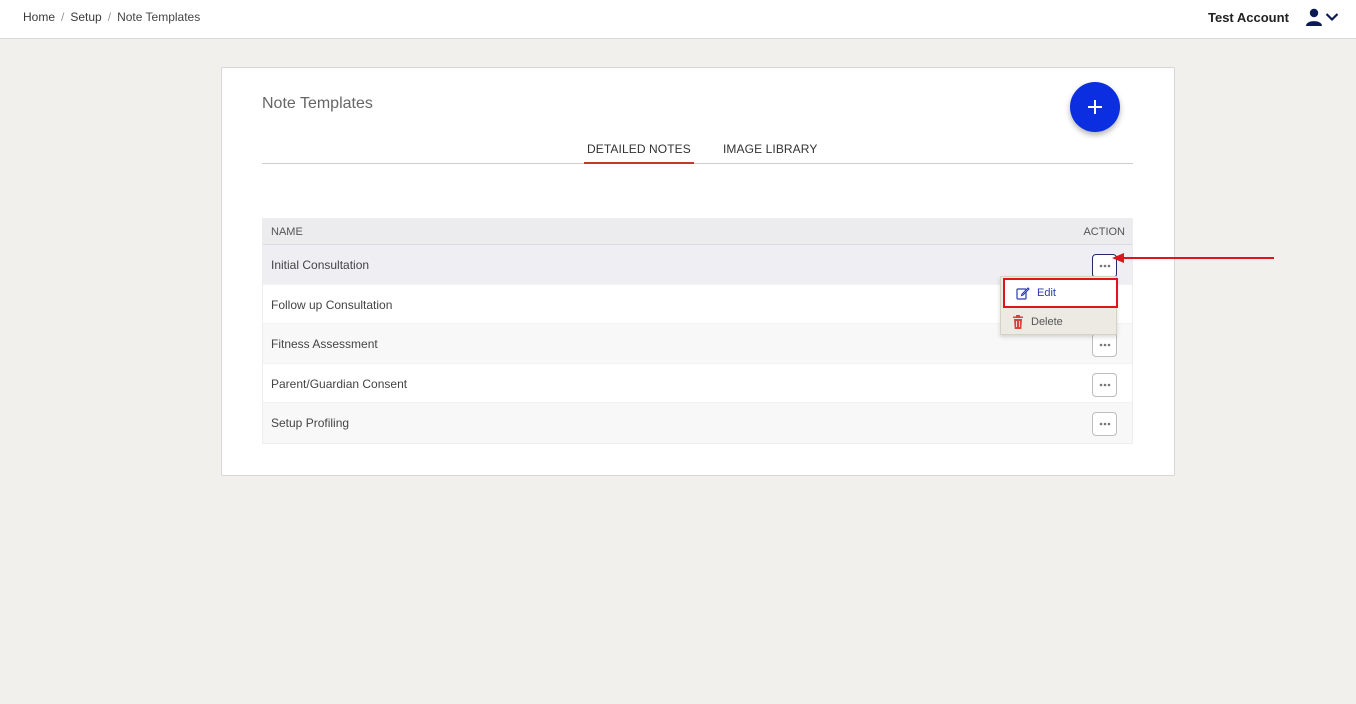 The height and width of the screenshot is (704, 1356). Describe the element at coordinates (39, 17) in the screenshot. I see `breadcrumb-home: Home` at that location.